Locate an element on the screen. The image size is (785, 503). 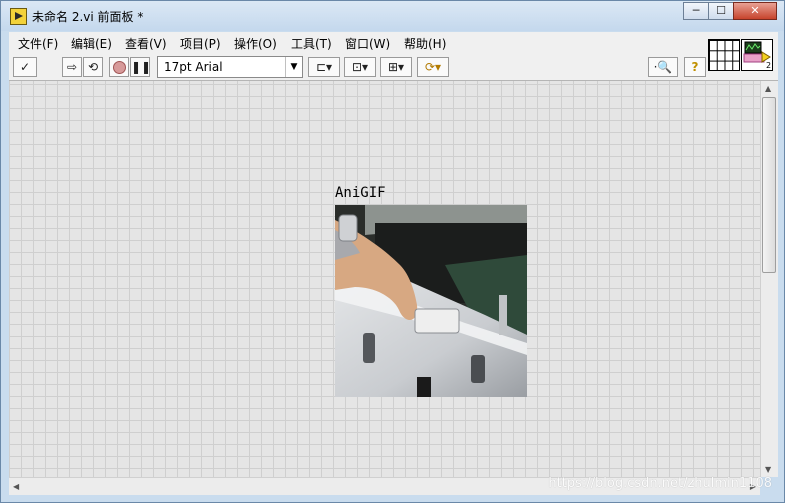
anigif-label: AniGIF is located at coordinates (360, 193).